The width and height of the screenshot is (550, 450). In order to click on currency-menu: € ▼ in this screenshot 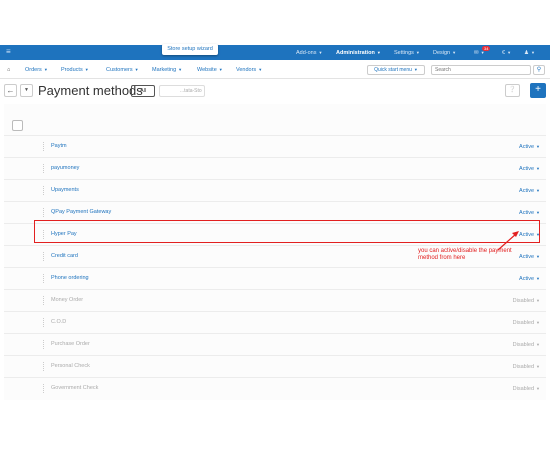, I will do `click(506, 52)`.